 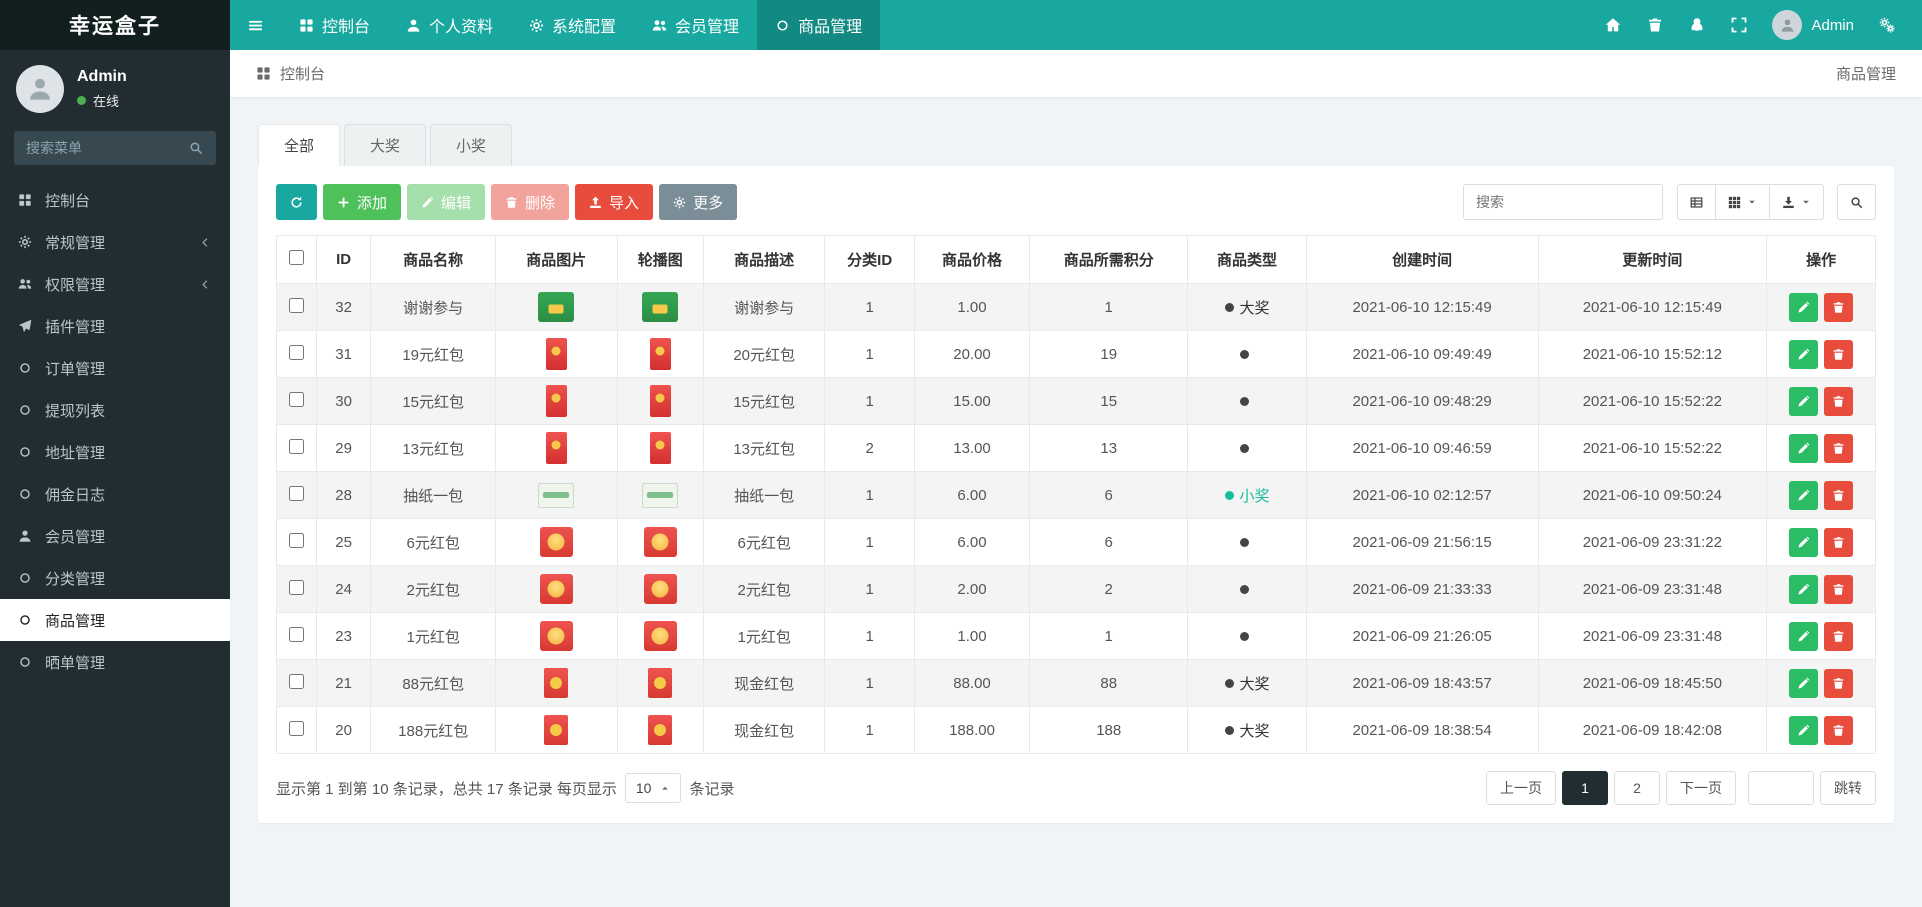 What do you see at coordinates (385, 145) in the screenshot?
I see `tab-1: 大奖` at bounding box center [385, 145].